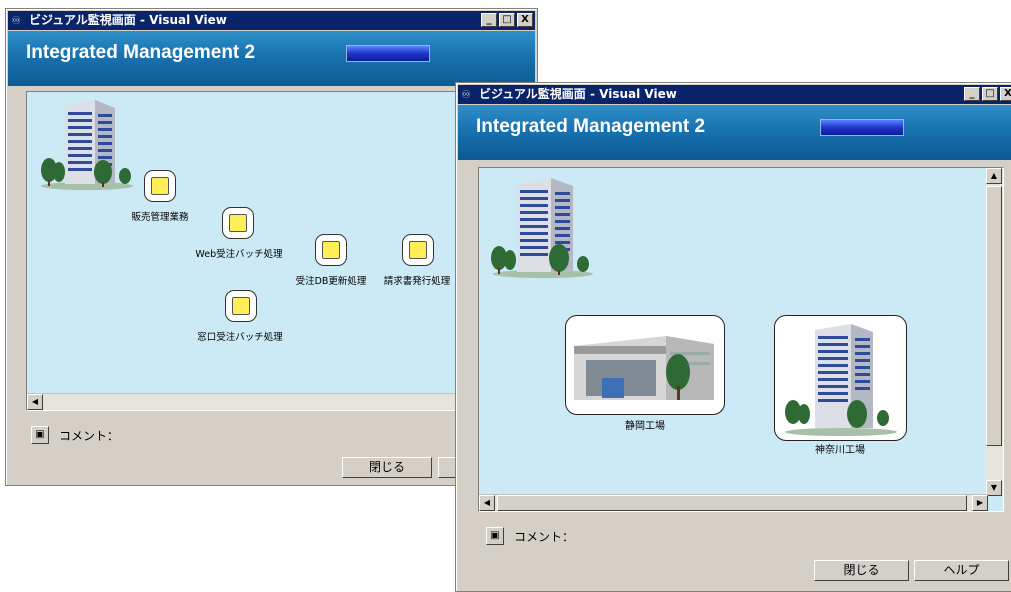 The width and height of the screenshot is (1011, 592). Describe the element at coordinates (261, 401) in the screenshot. I see `horizontal-scrollbar: ◀` at that location.